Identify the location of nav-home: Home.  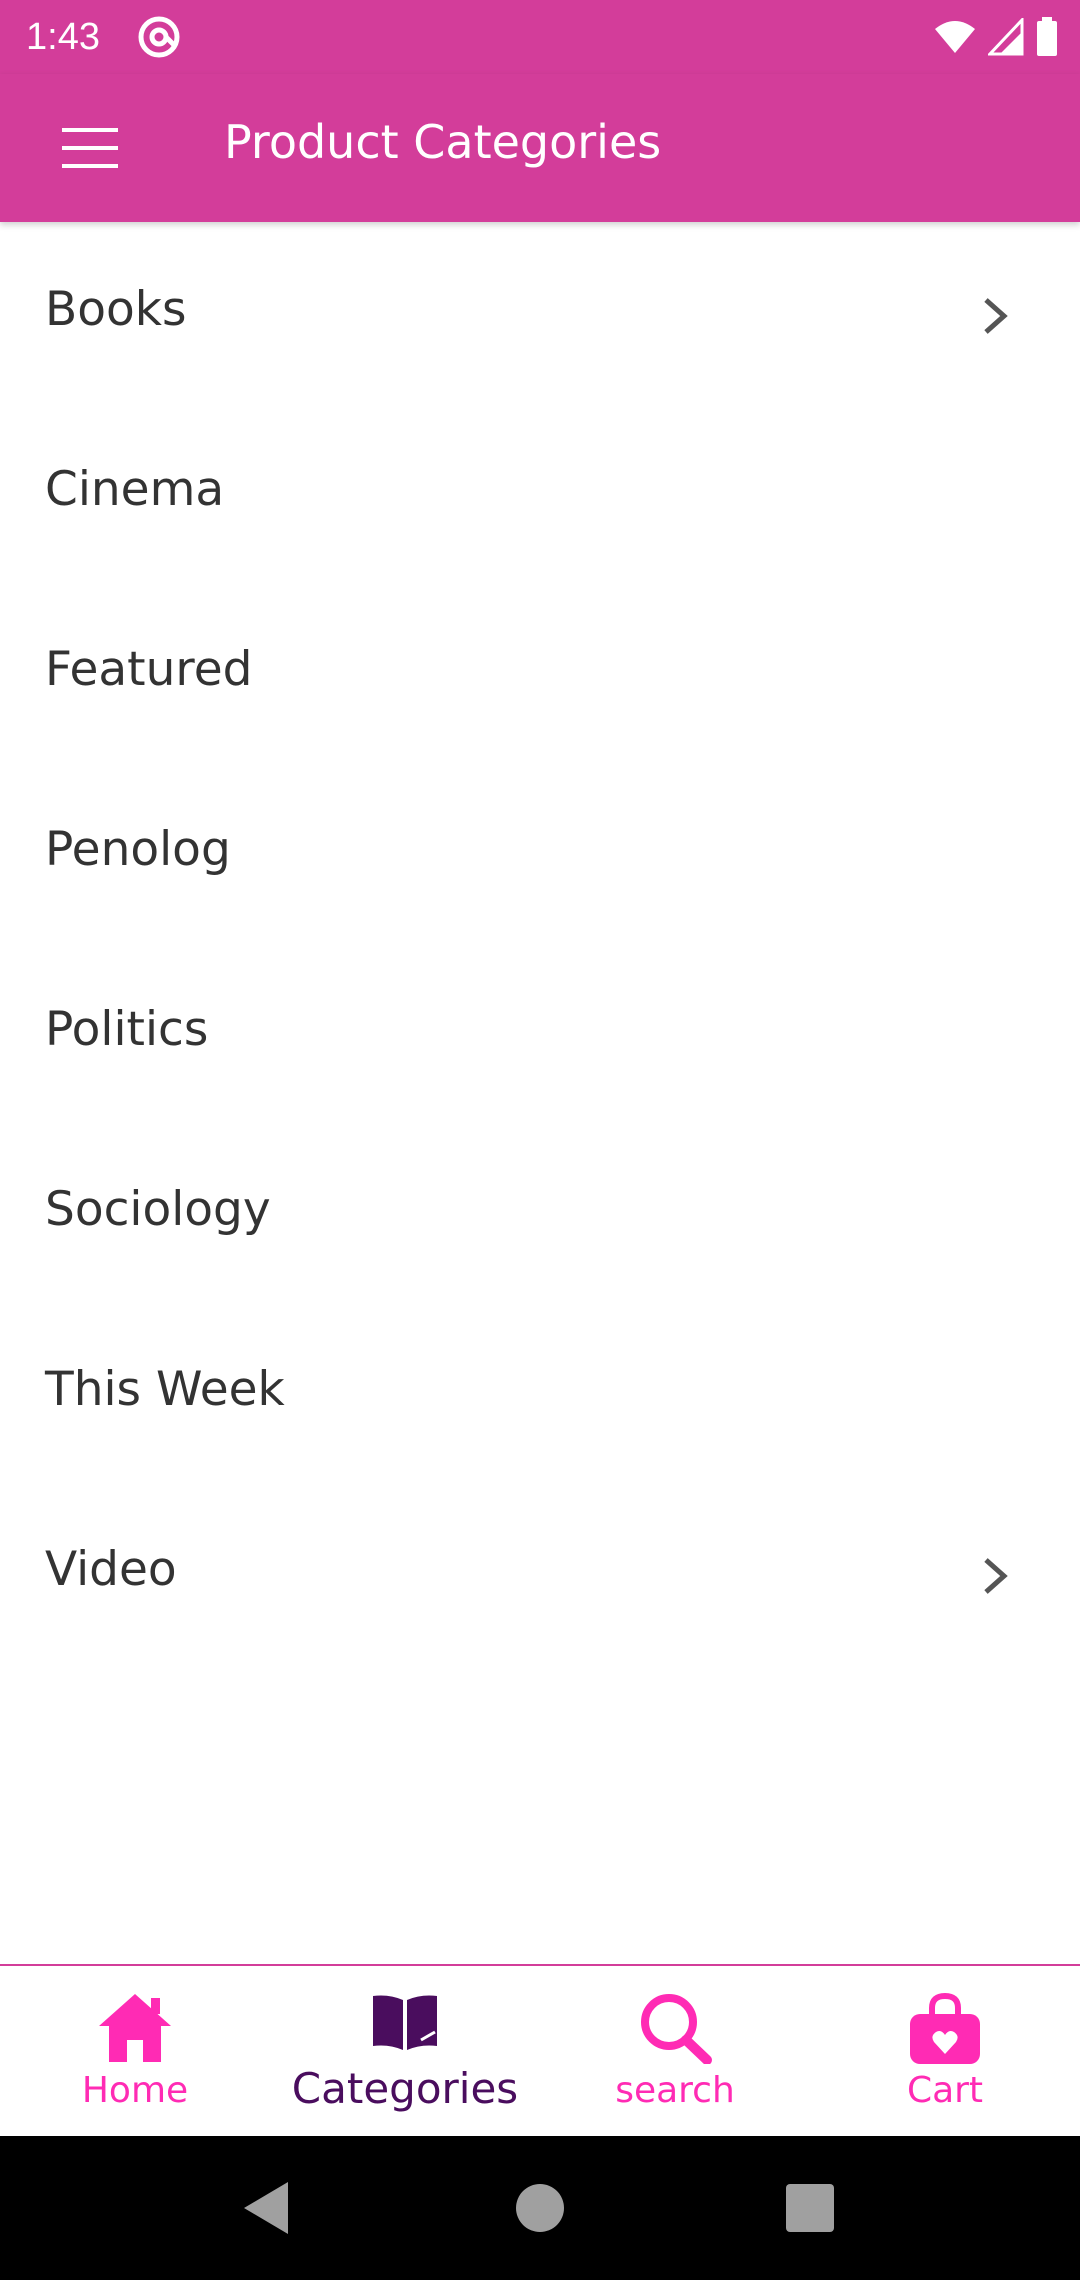
(135, 2052).